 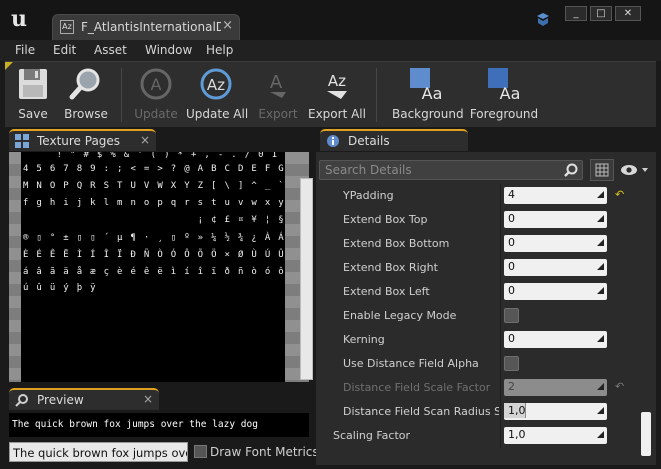 What do you see at coordinates (219, 50) in the screenshot?
I see `menu-help: Help` at bounding box center [219, 50].